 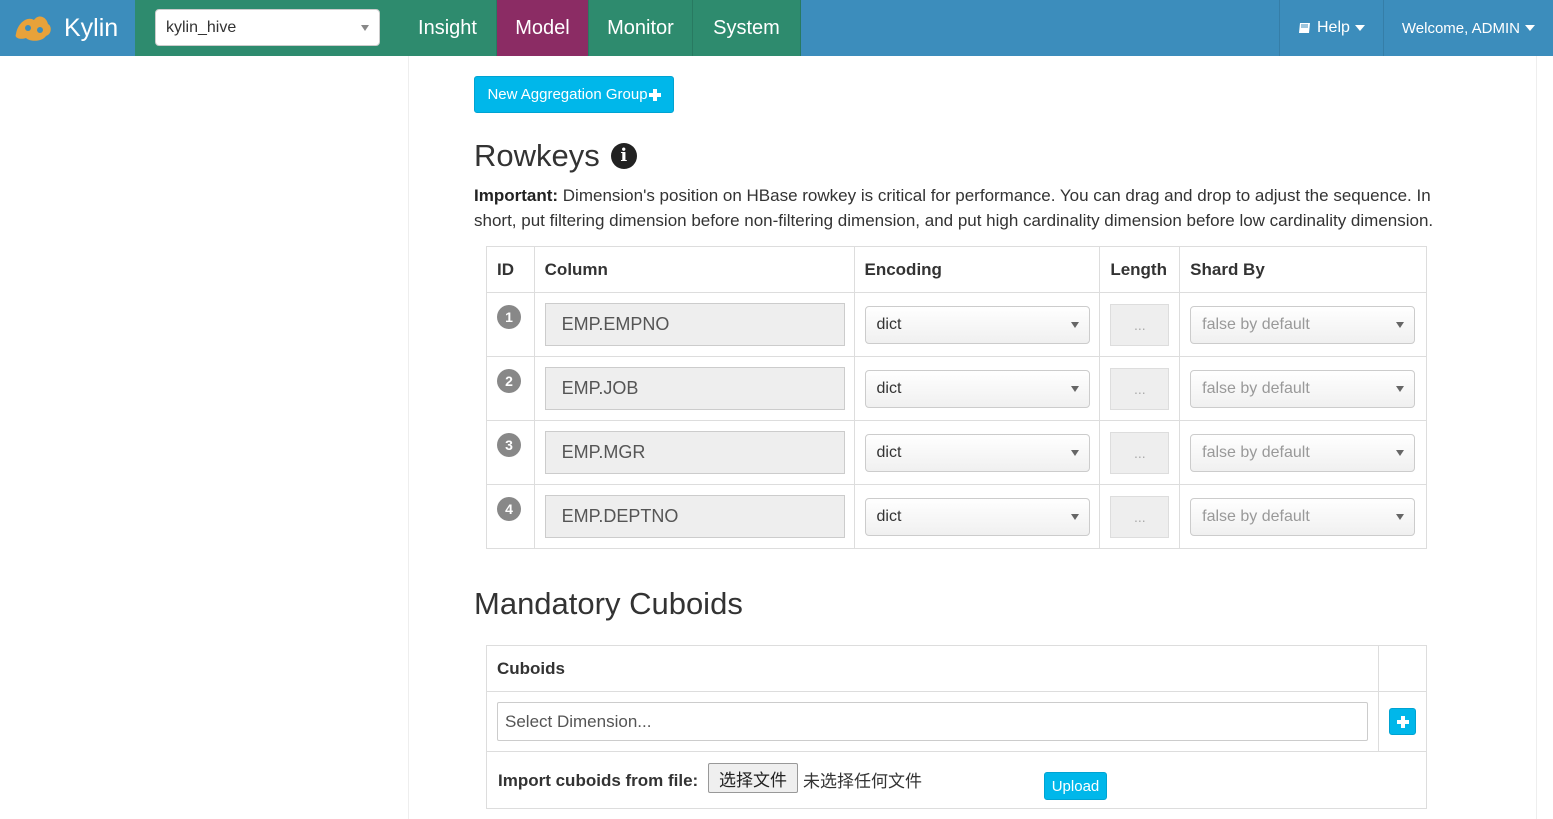 I want to click on table-row: 4 EMP.DEPTNO dict ... false by default, so click(x=956, y=516).